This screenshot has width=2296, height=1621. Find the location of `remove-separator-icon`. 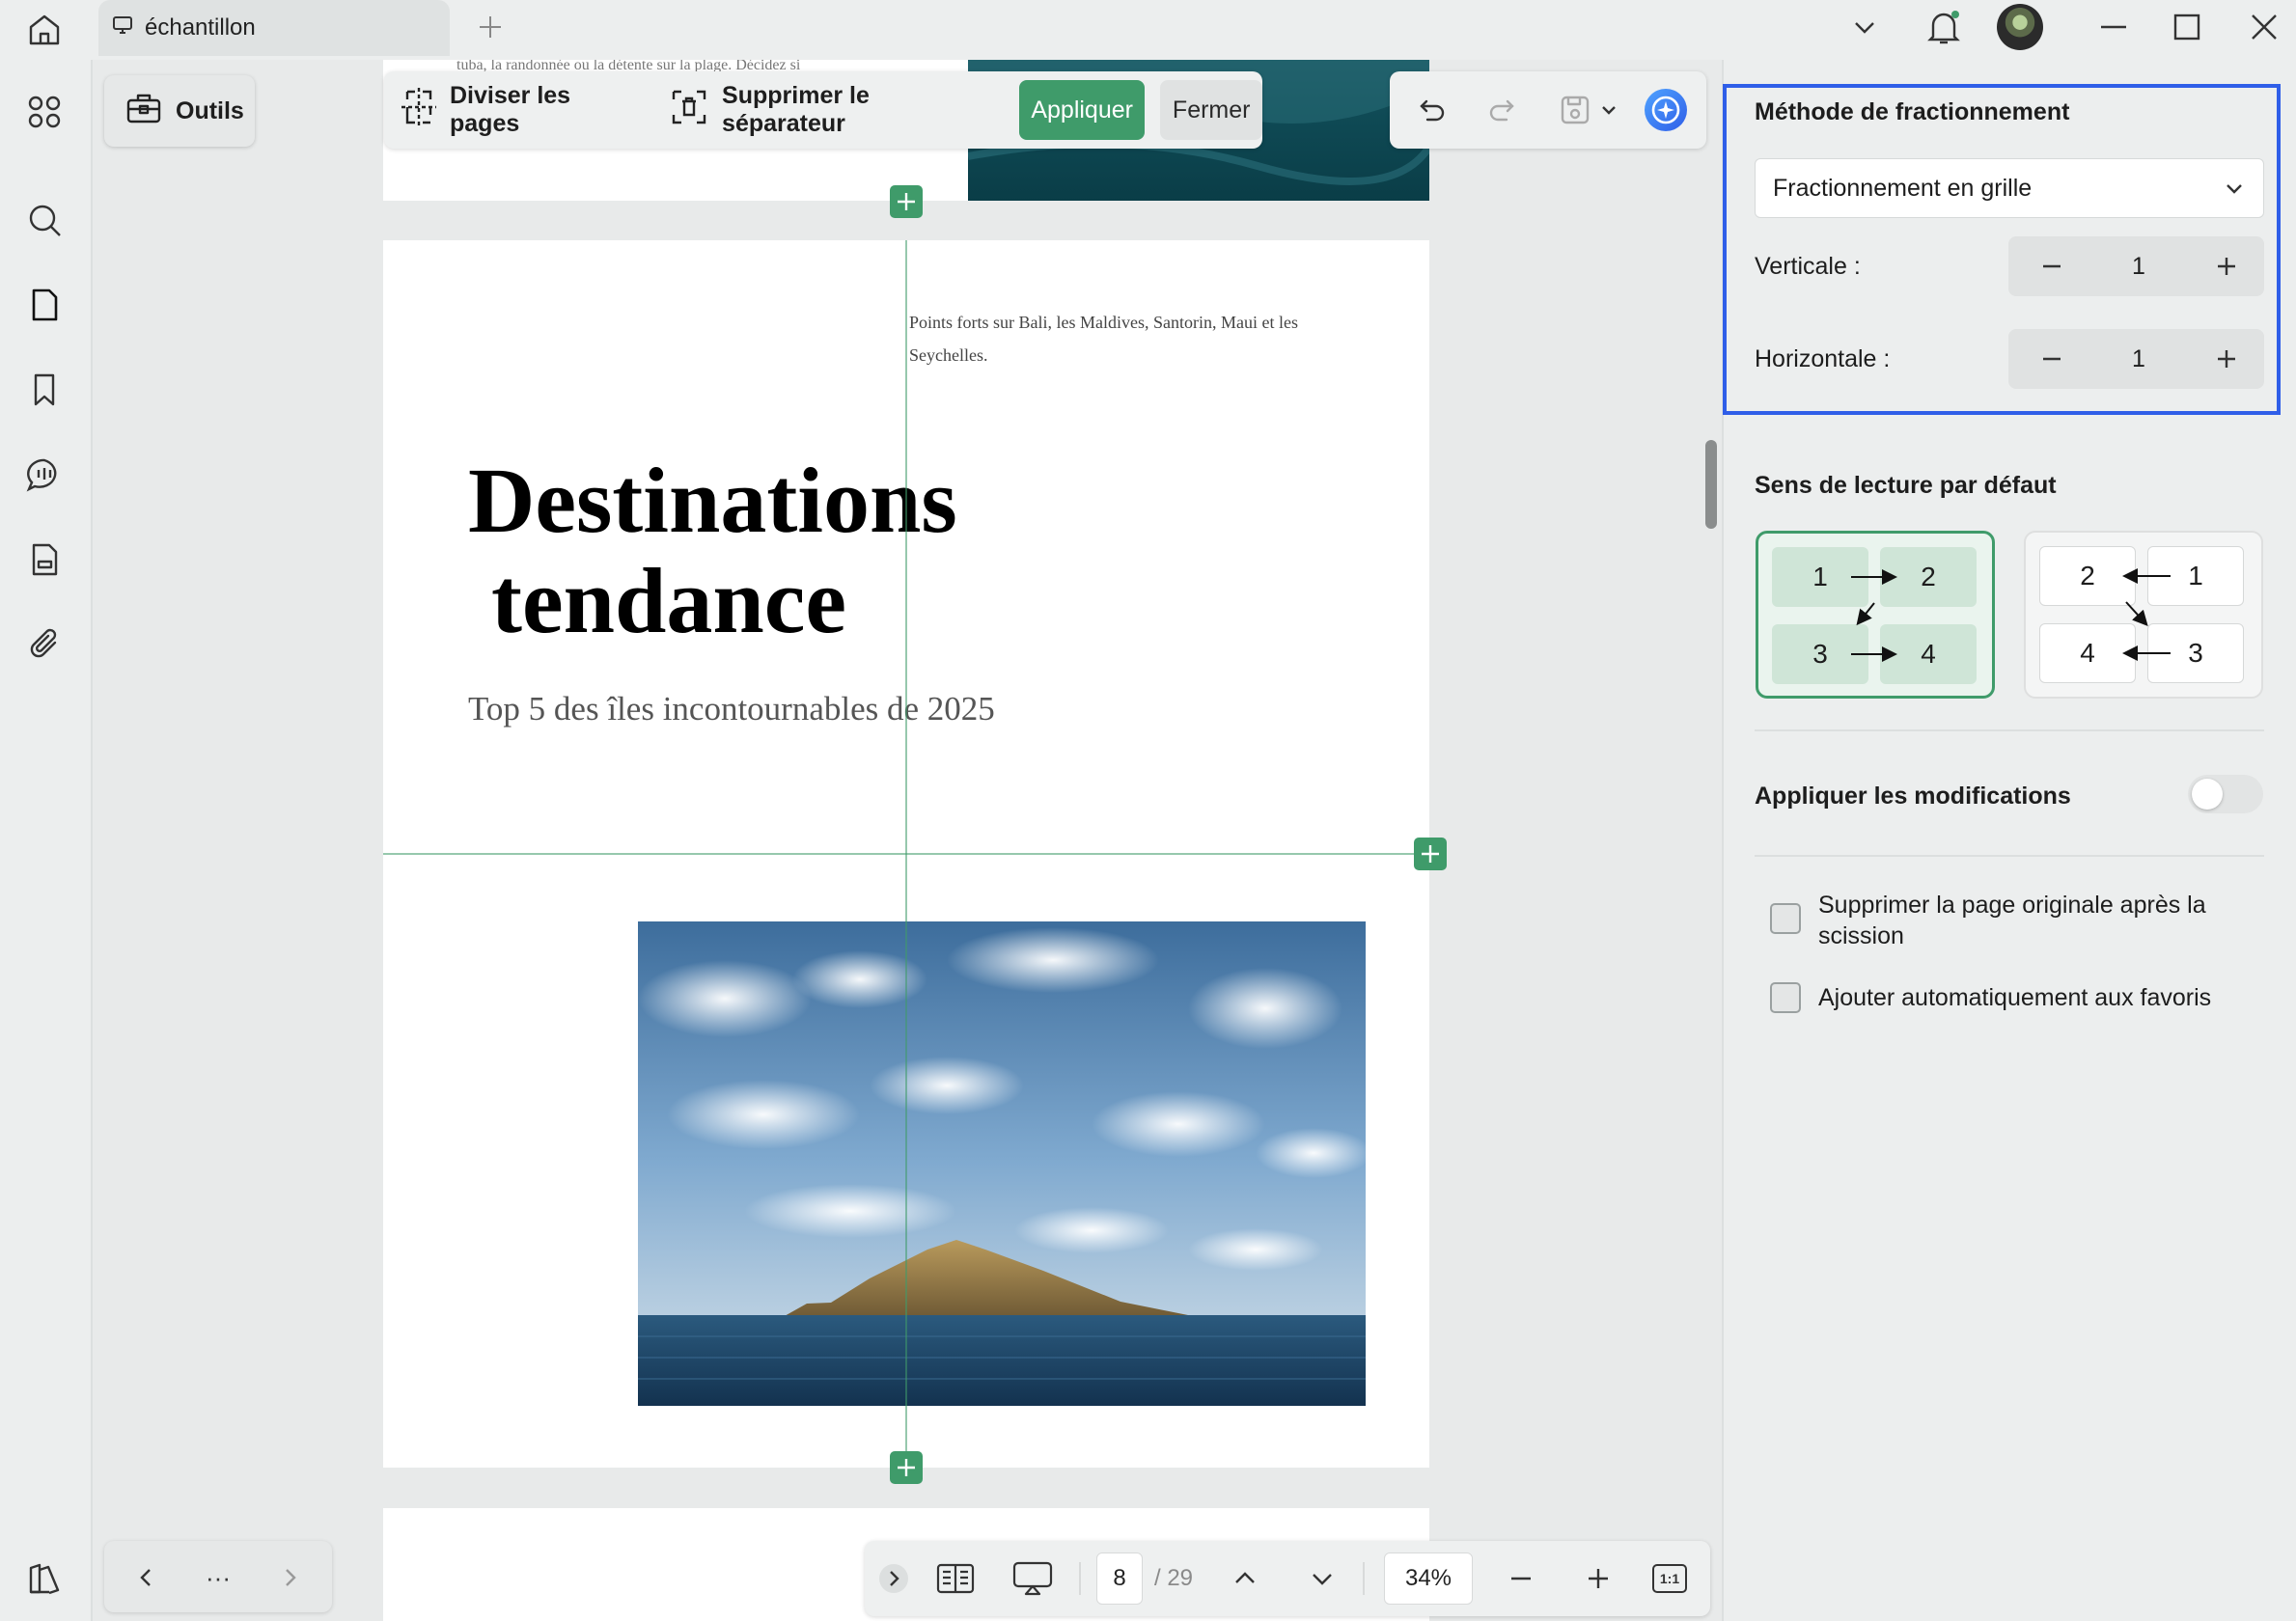

remove-separator-icon is located at coordinates (689, 110).